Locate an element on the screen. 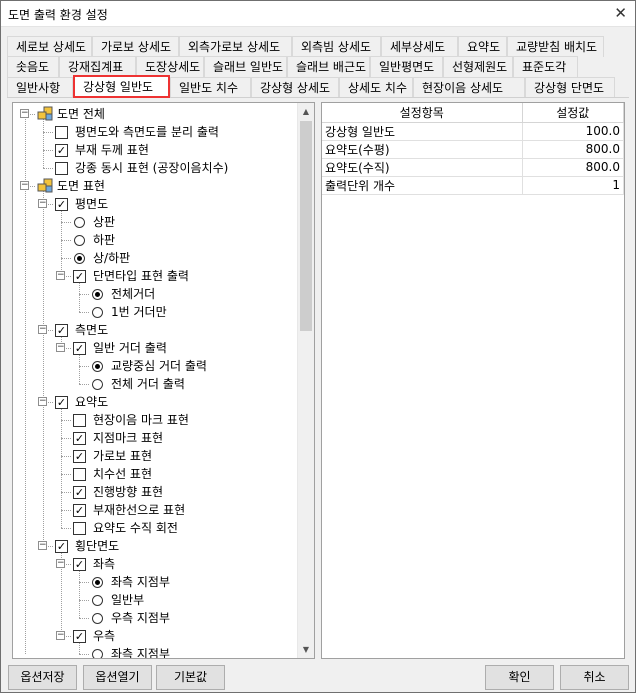 The image size is (636, 693). tree-item-label: 교량중심 거더 출력 is located at coordinates (159, 366).